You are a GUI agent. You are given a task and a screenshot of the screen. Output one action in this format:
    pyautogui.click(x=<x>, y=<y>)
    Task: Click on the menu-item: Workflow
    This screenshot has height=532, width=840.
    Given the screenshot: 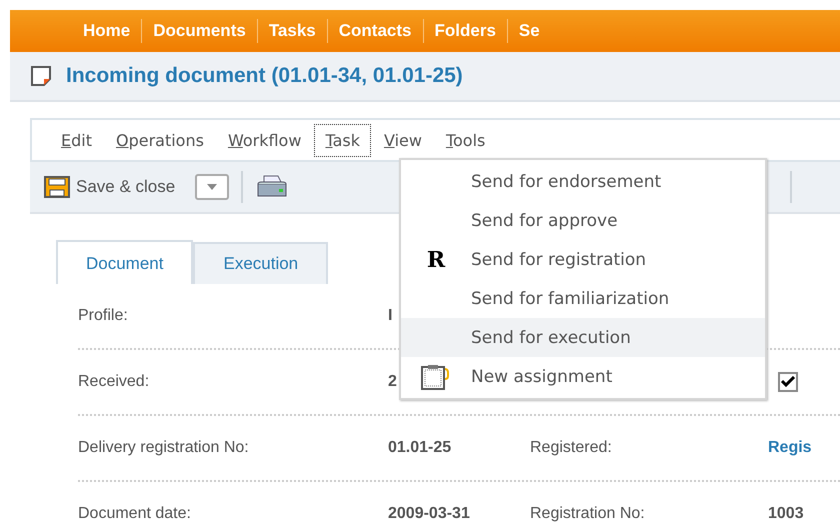 What is the action you would take?
    pyautogui.click(x=264, y=140)
    